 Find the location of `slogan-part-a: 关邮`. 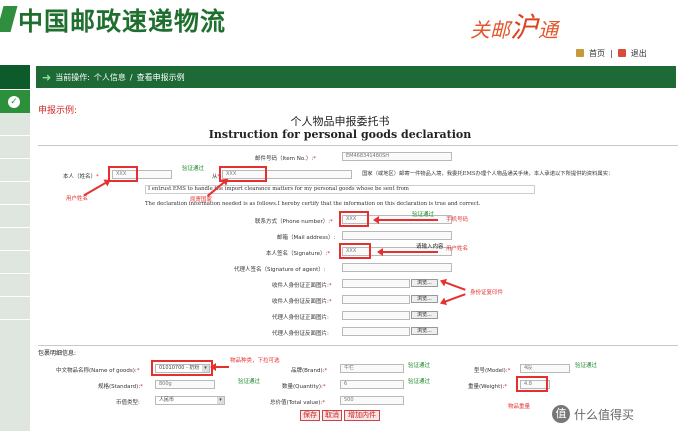

slogan-part-a: 关邮 is located at coordinates (490, 30).